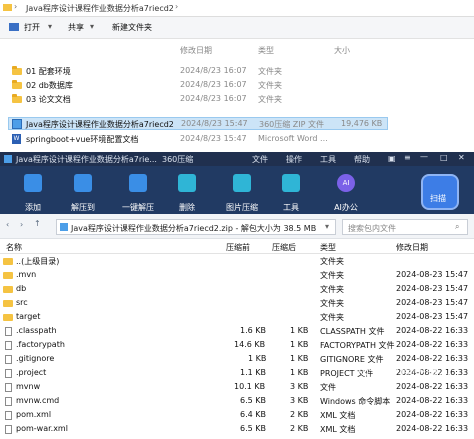 This screenshot has width=474, height=439. Describe the element at coordinates (284, 247) in the screenshot. I see `column-packed: 压缩后` at that location.